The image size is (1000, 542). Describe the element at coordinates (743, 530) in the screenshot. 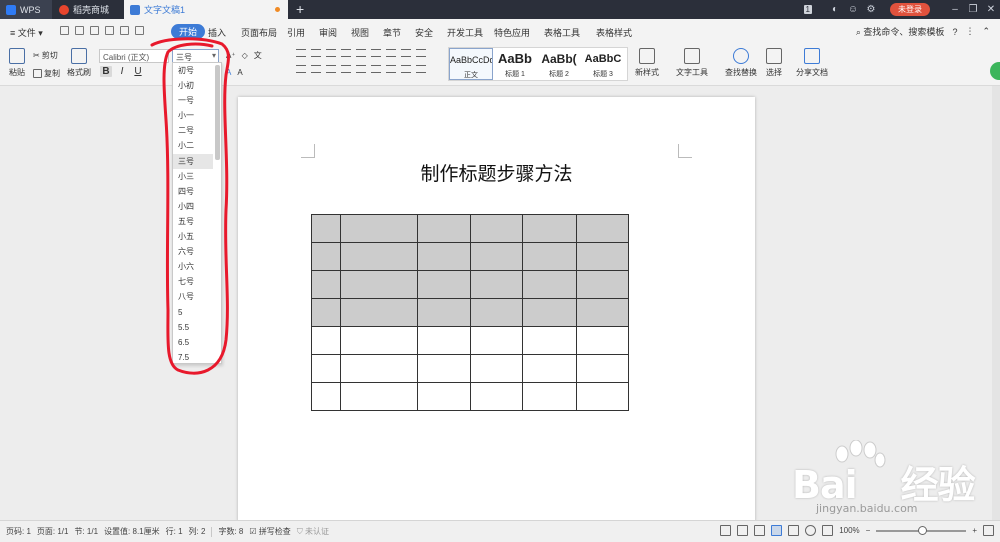

I see `read-mode-icon` at that location.